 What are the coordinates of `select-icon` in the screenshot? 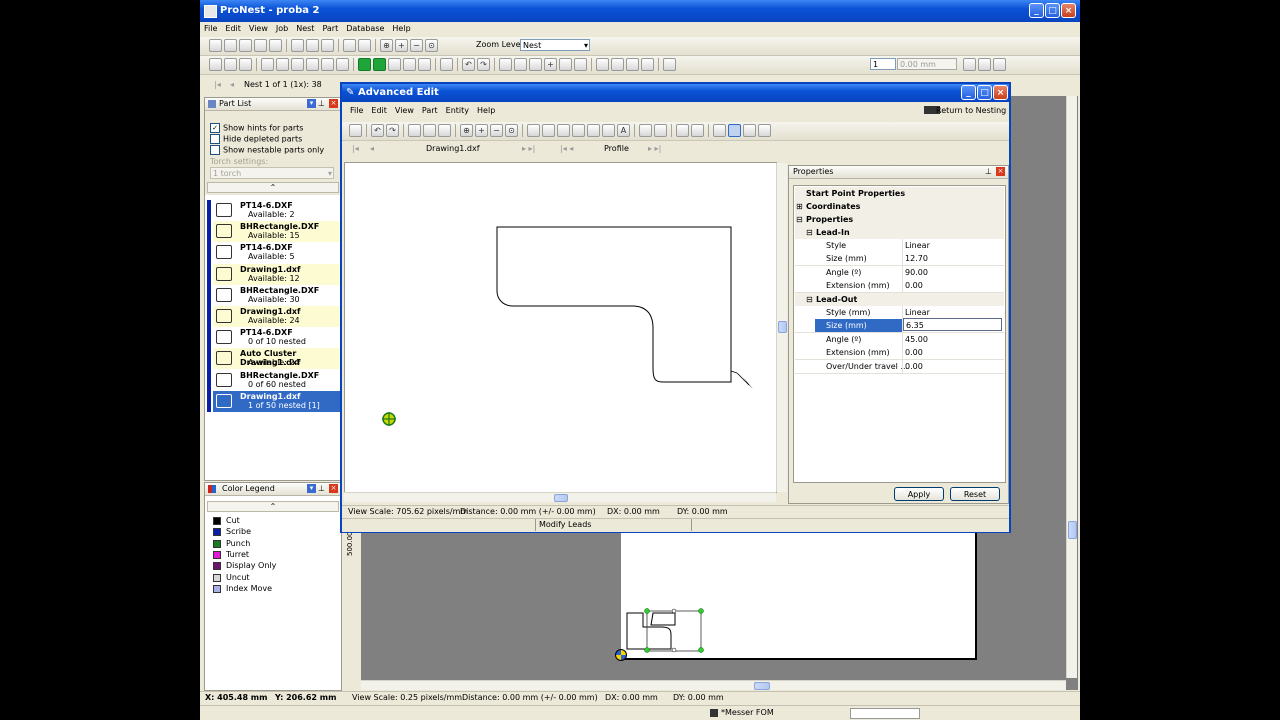 It's located at (414, 130).